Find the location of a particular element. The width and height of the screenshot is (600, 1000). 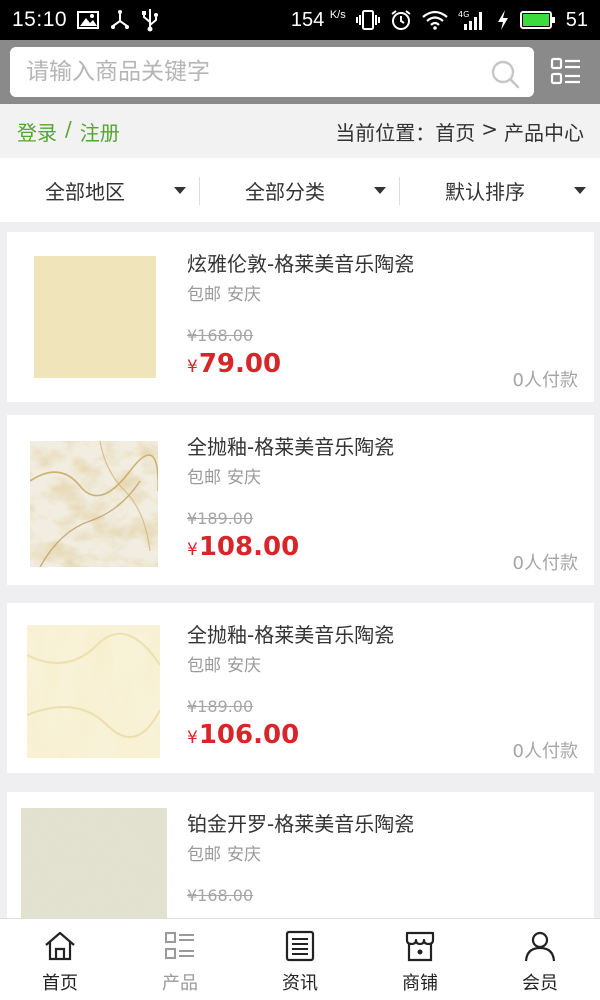

search-box is located at coordinates (272, 72).